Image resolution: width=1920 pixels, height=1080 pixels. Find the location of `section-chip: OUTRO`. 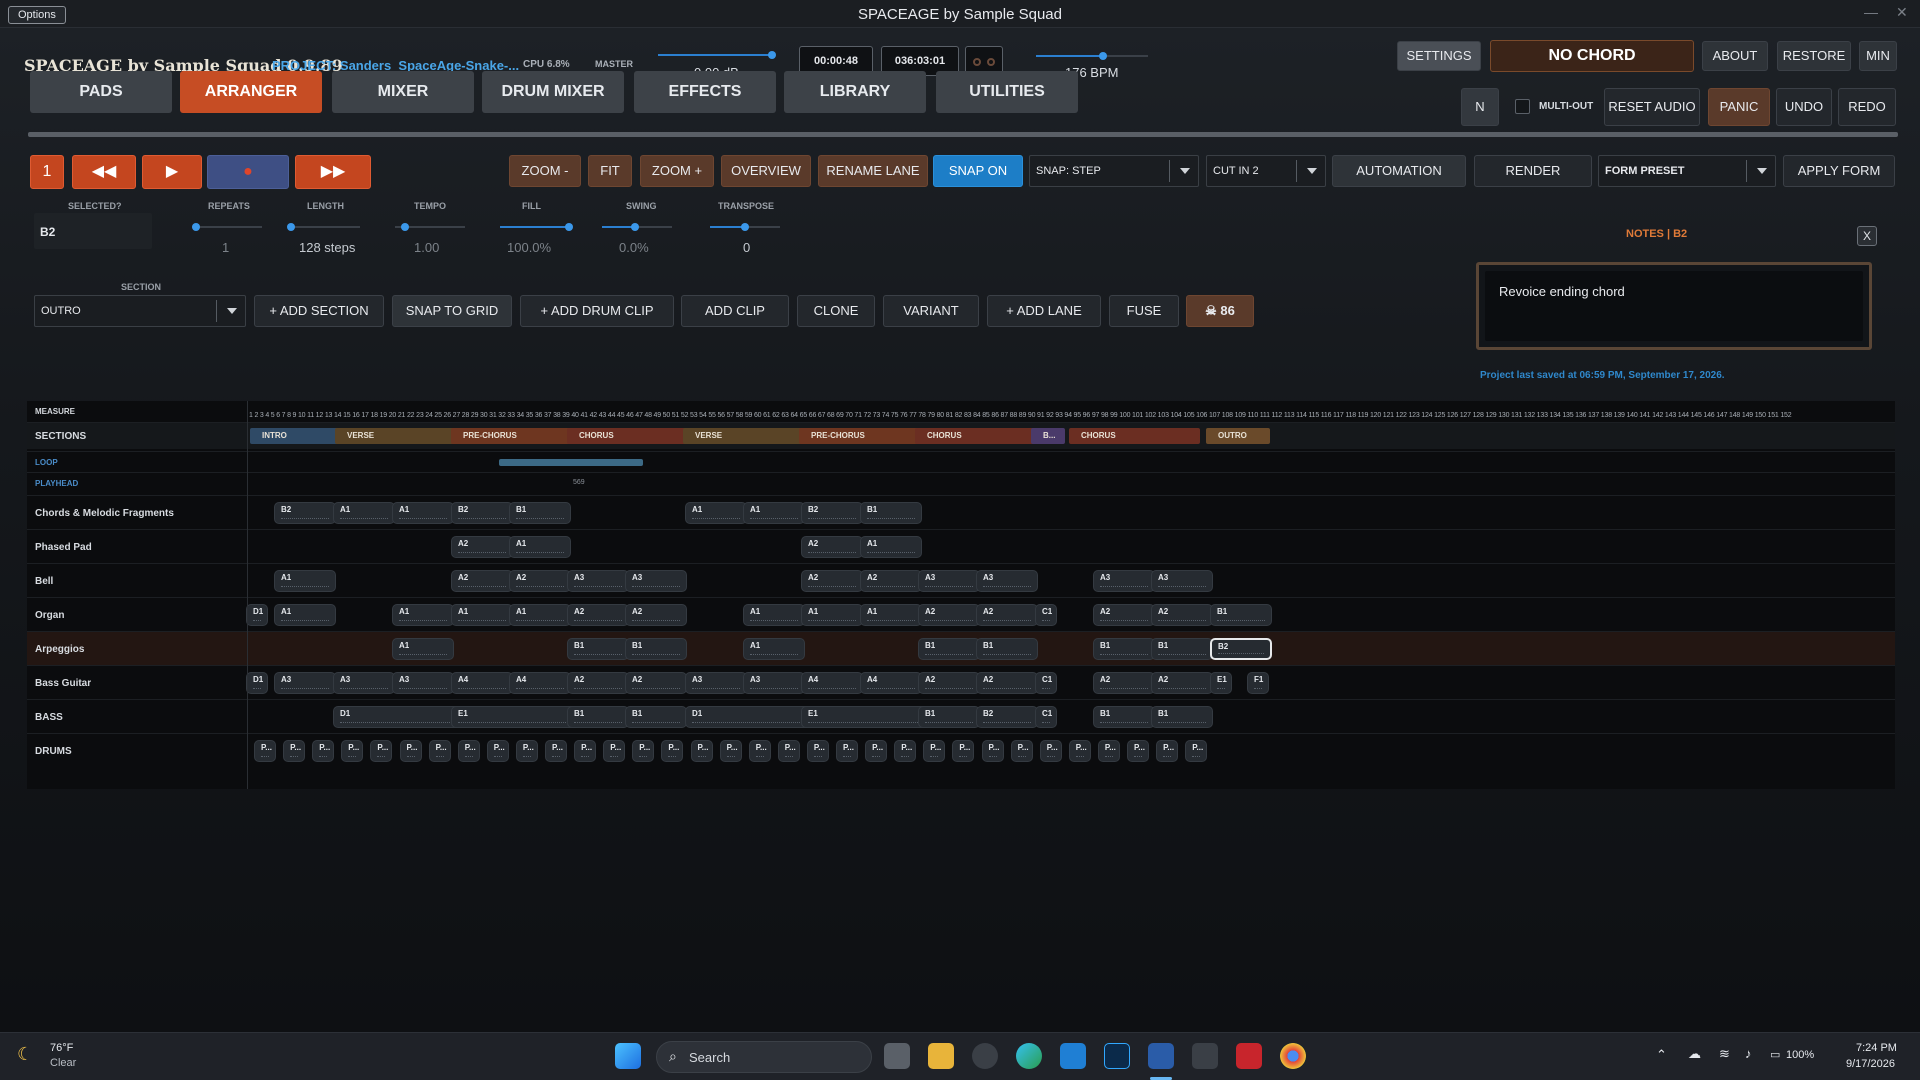

section-chip: OUTRO is located at coordinates (1238, 436).